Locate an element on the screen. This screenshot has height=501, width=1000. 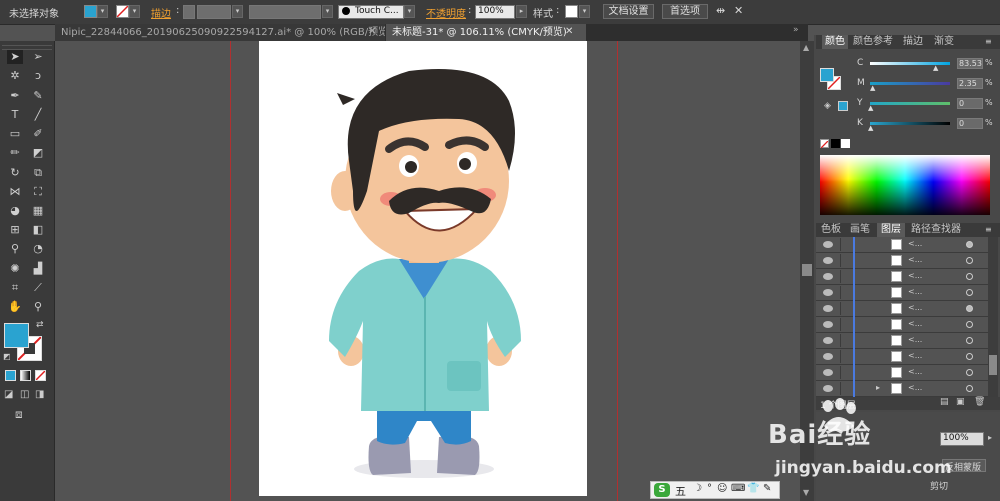
stroke-swatch is located at coordinates (122, 11).